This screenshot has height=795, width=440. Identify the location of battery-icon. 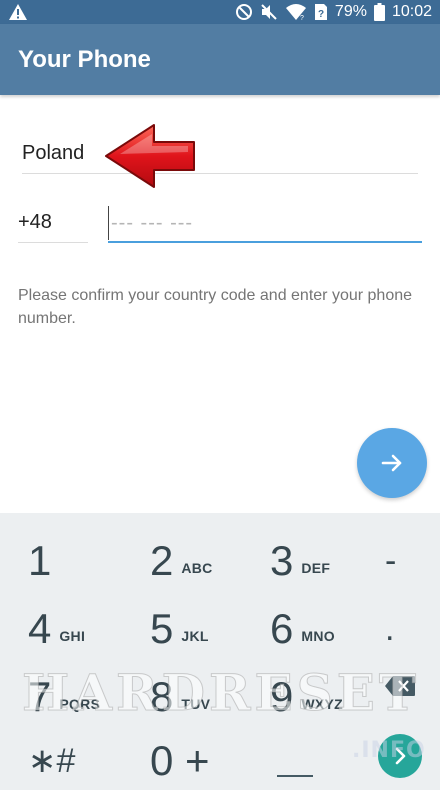
(379, 12).